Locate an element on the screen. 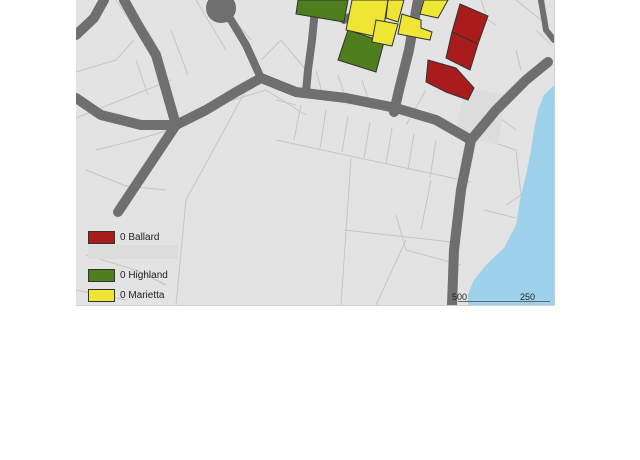 Image resolution: width=640 pixels, height=460 pixels. legend-swatch-highland is located at coordinates (101, 275).